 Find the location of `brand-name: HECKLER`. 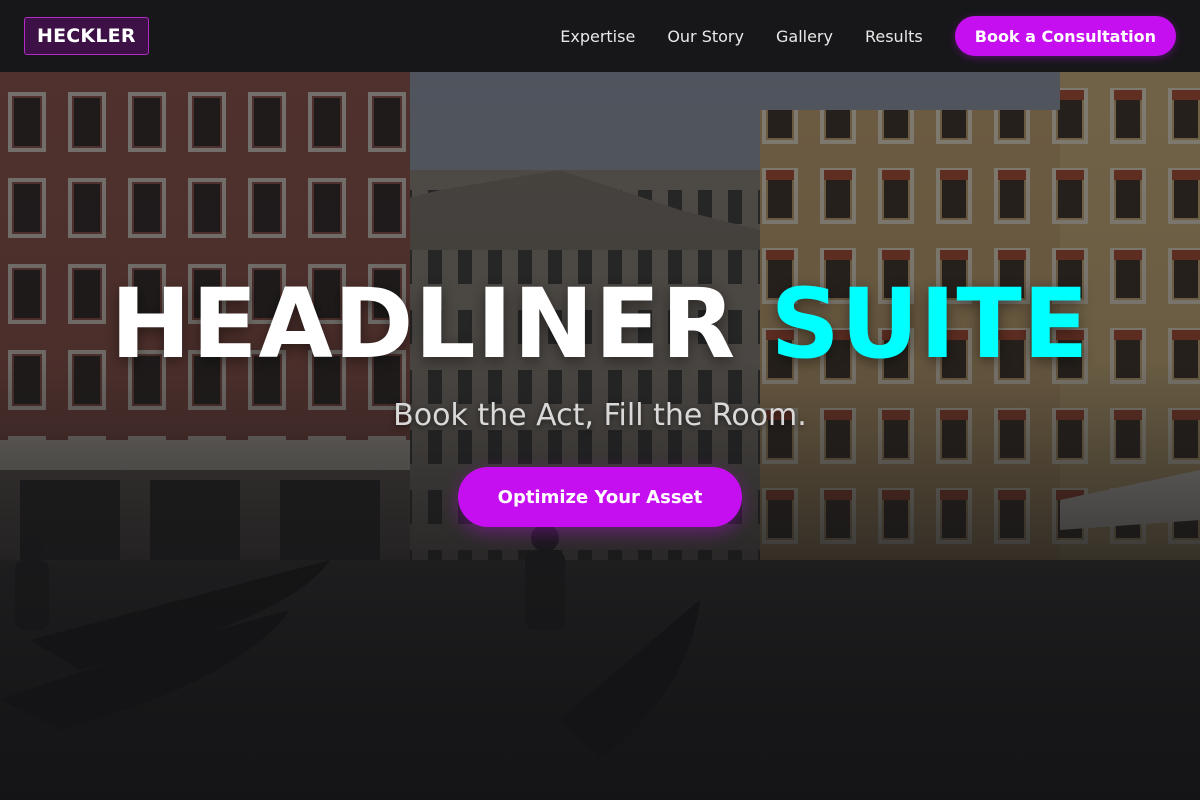

brand-name: HECKLER is located at coordinates (86, 36).